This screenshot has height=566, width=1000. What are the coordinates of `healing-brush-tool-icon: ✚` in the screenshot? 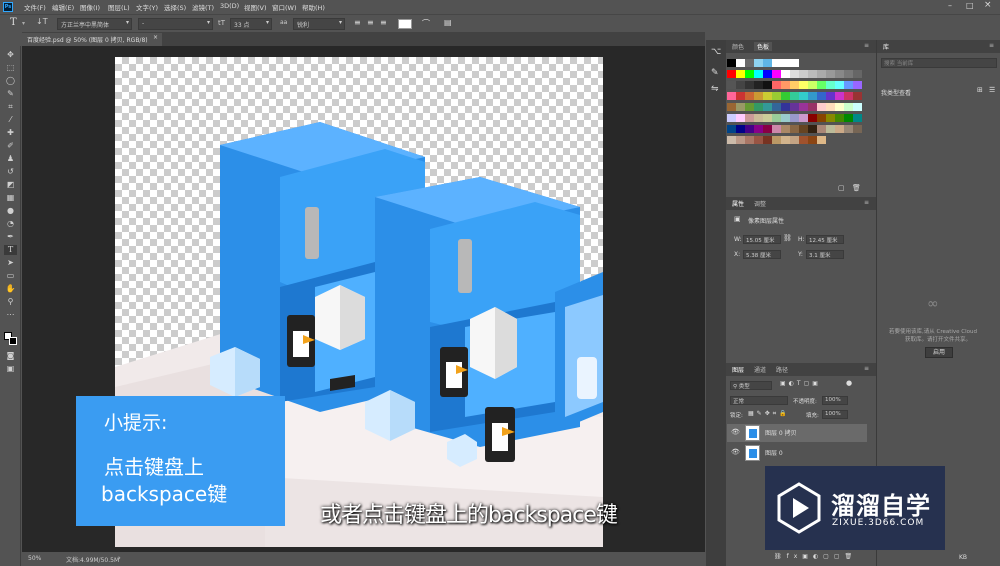 It's located at (10, 133).